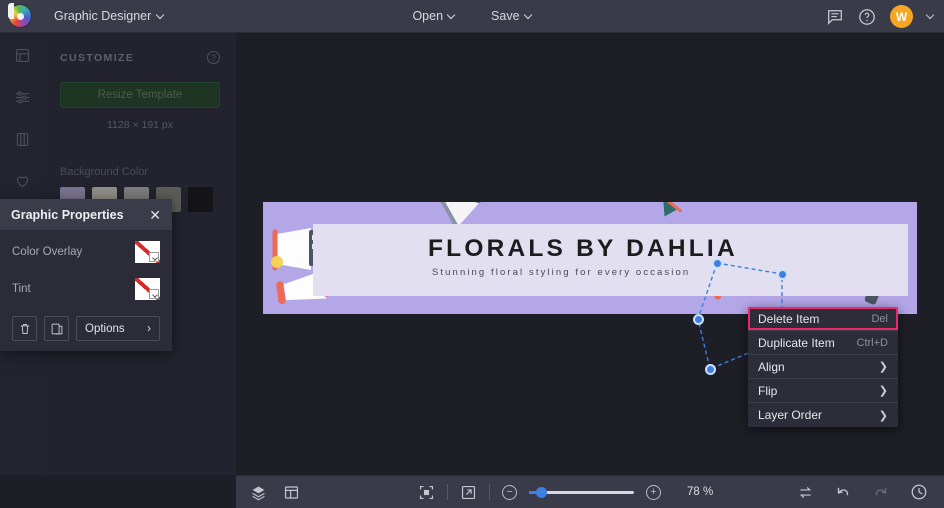 Image resolution: width=944 pixels, height=508 pixels. I want to click on context-menu-item: Align ❯, so click(823, 367).